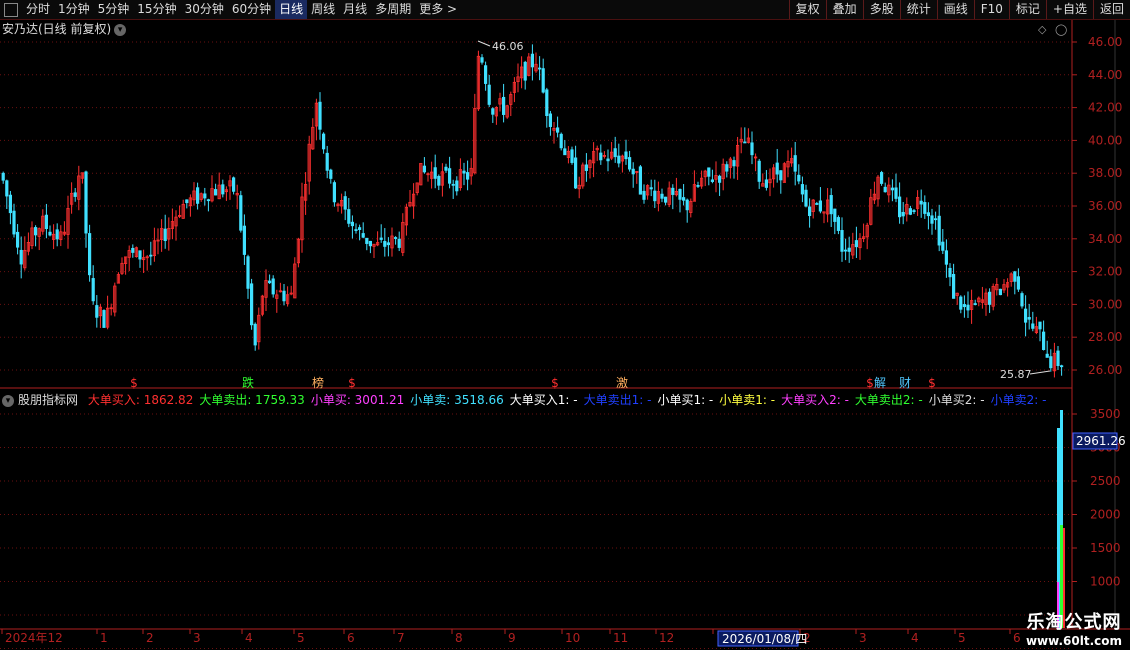 This screenshot has height=650, width=1130. Describe the element at coordinates (511, 638) in the screenshot. I see `date-axis: 2024年121234567891011121234562026/01/08/四` at that location.